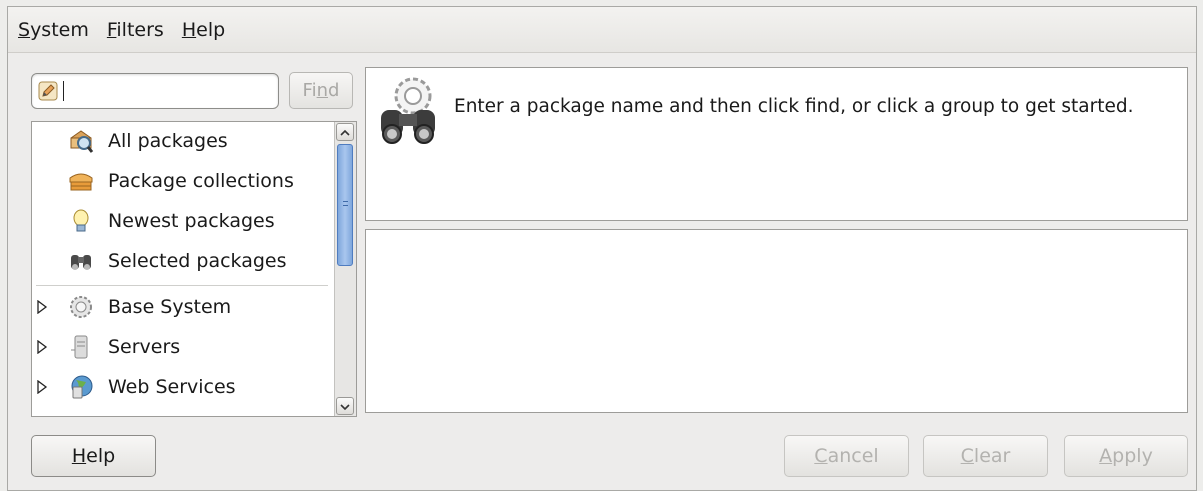  I want to click on list-item-all-packages: All packages, so click(182, 141).